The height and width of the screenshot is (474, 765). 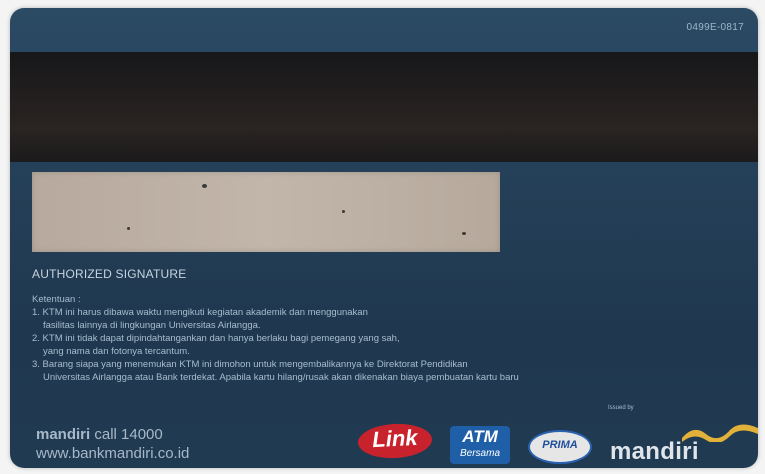 I want to click on link-logo-text: Link, so click(x=395, y=438).